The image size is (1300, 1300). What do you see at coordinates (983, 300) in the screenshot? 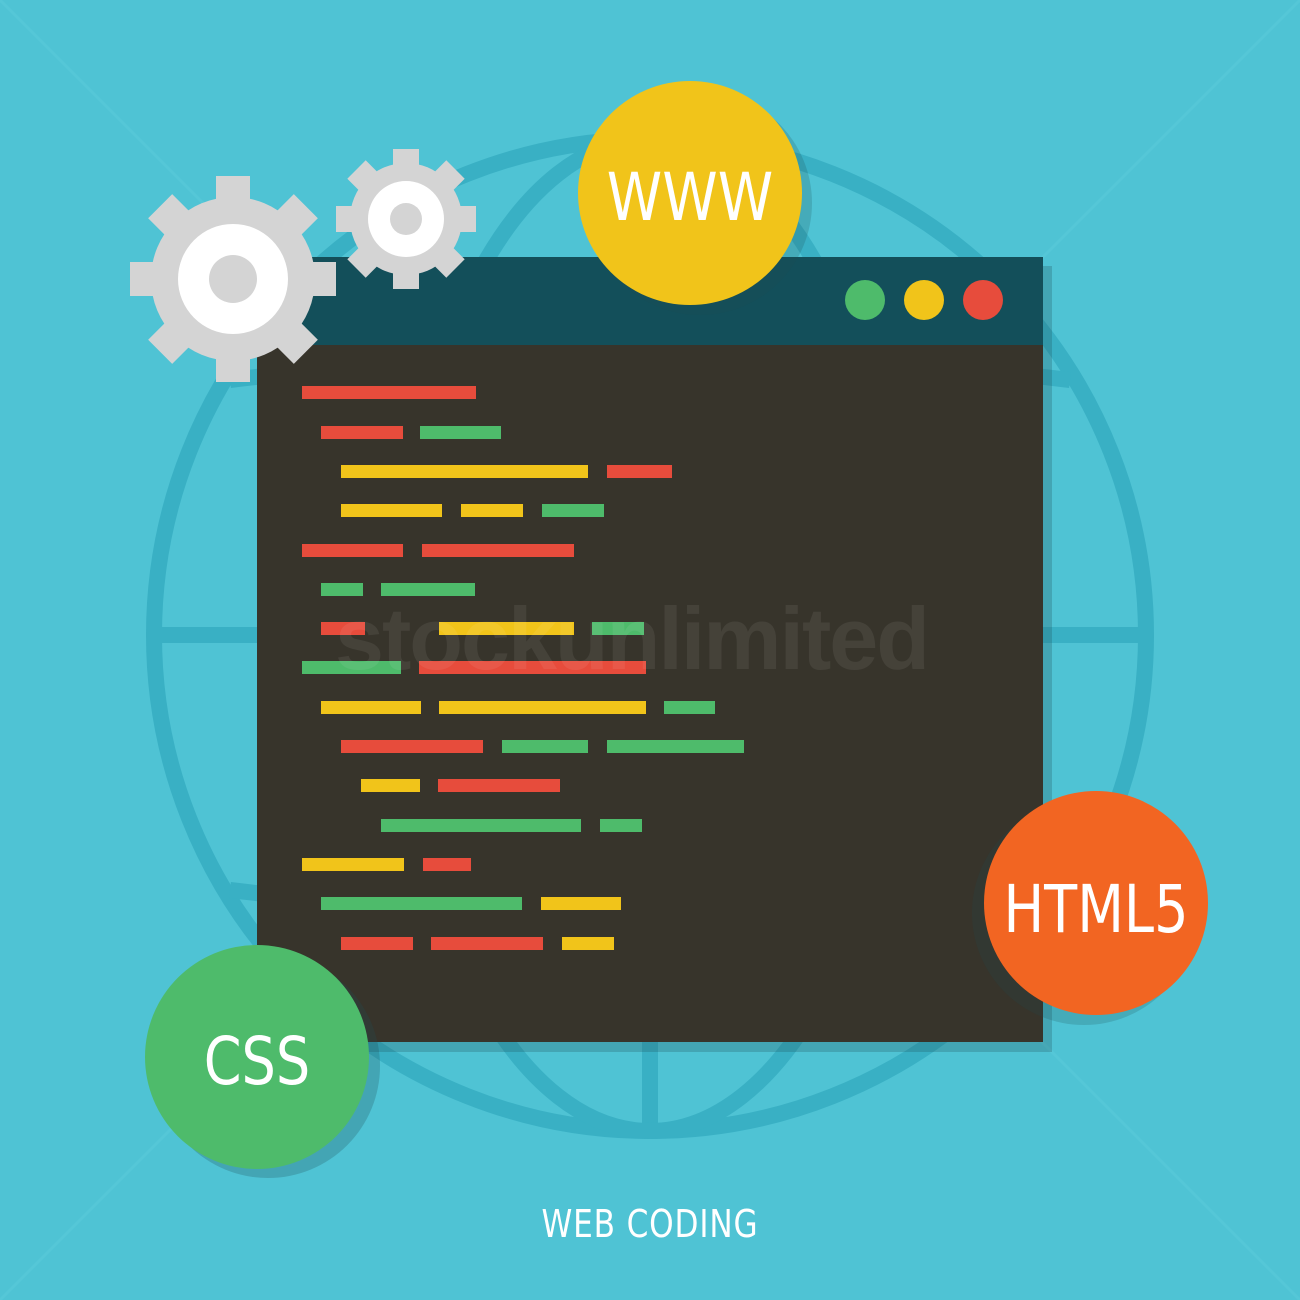
I see `window-dot-red` at bounding box center [983, 300].